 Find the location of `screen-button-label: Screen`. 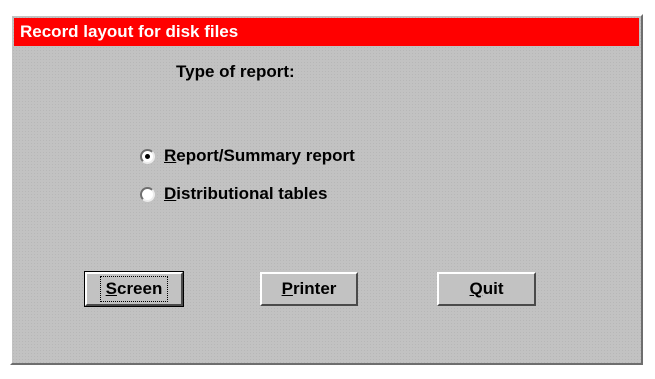

screen-button-label: Screen is located at coordinates (134, 289).